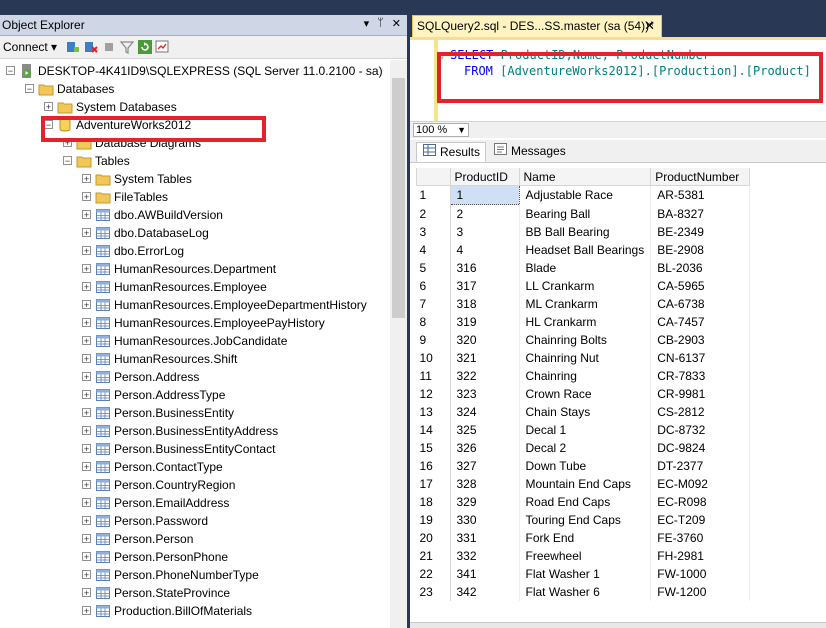 The height and width of the screenshot is (628, 826). I want to click on row-number: 23, so click(433, 592).